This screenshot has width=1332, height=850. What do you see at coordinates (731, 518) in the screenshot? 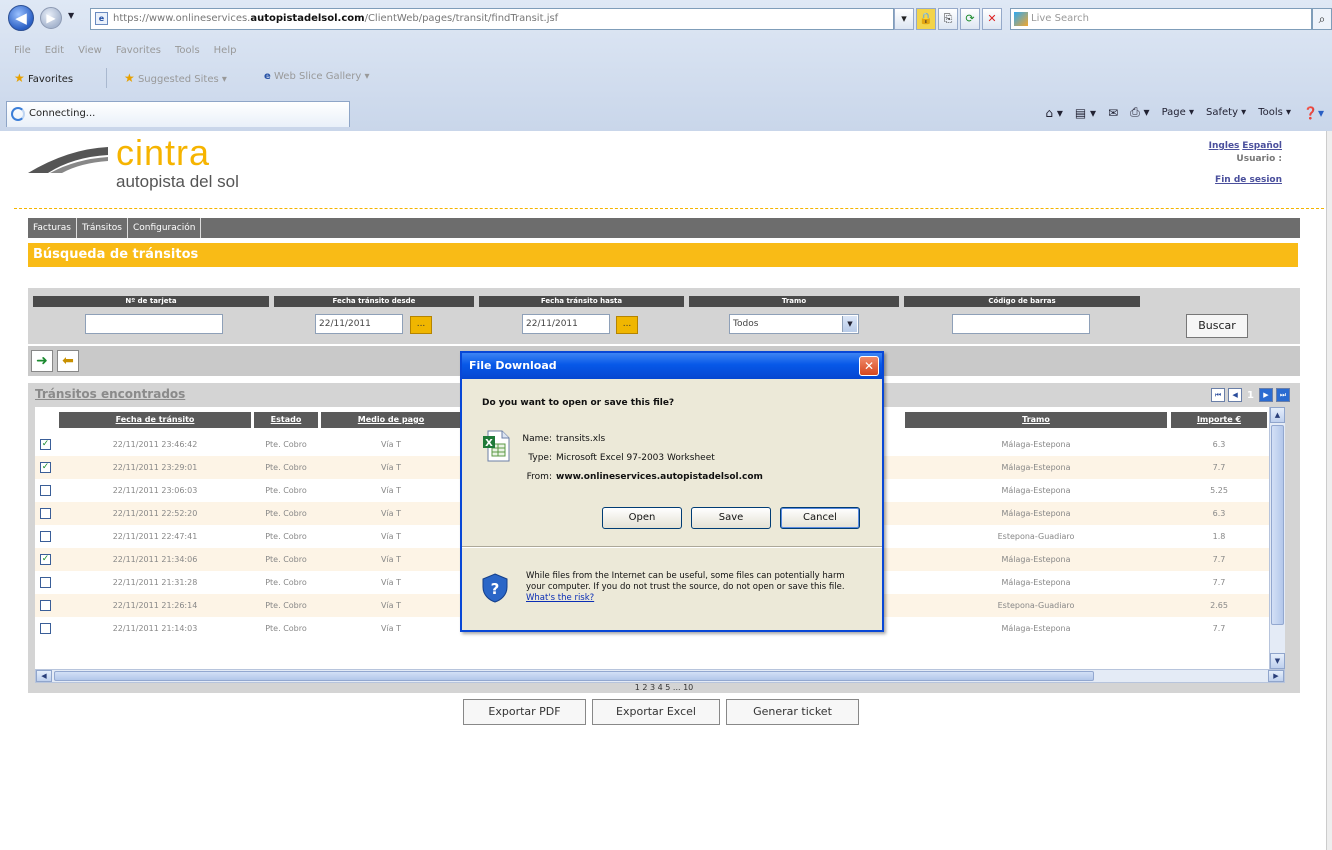
I see `save-button: Save` at bounding box center [731, 518].